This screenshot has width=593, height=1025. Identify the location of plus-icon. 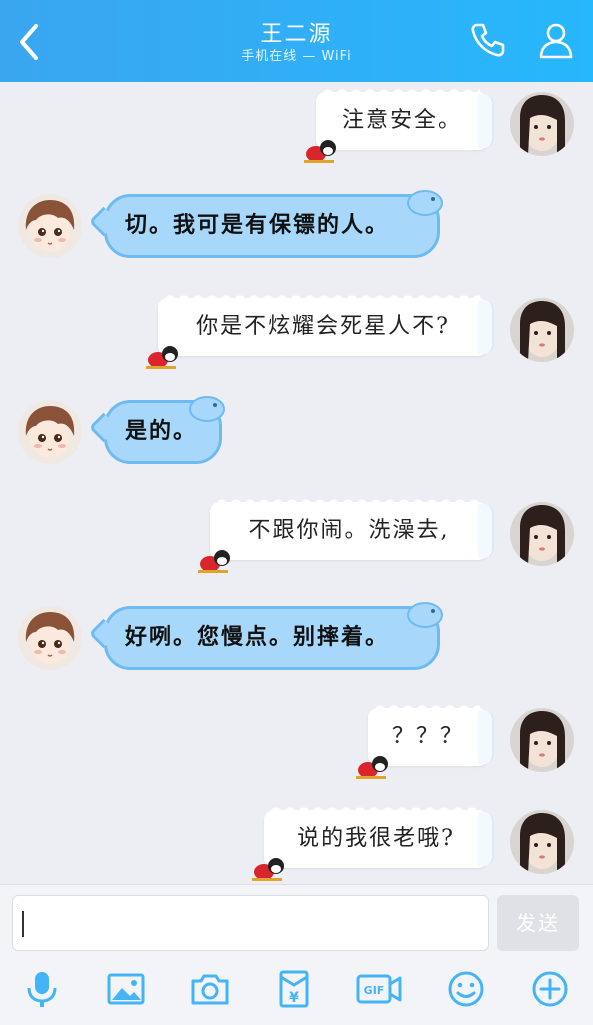
(550, 989).